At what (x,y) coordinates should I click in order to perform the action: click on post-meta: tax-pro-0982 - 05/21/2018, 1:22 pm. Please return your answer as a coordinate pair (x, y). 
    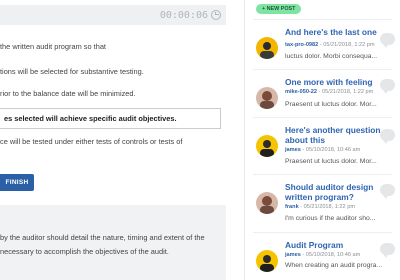
    Looking at the image, I should click on (330, 45).